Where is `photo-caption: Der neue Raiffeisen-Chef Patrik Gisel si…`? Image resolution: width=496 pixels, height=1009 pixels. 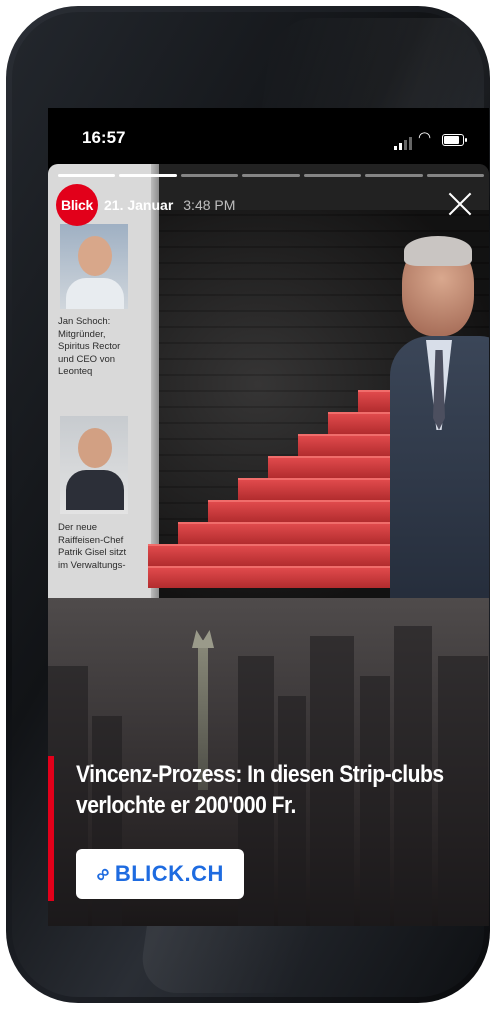 photo-caption: Der neue Raiffeisen-Chef Patrik Gisel si… is located at coordinates (92, 546).